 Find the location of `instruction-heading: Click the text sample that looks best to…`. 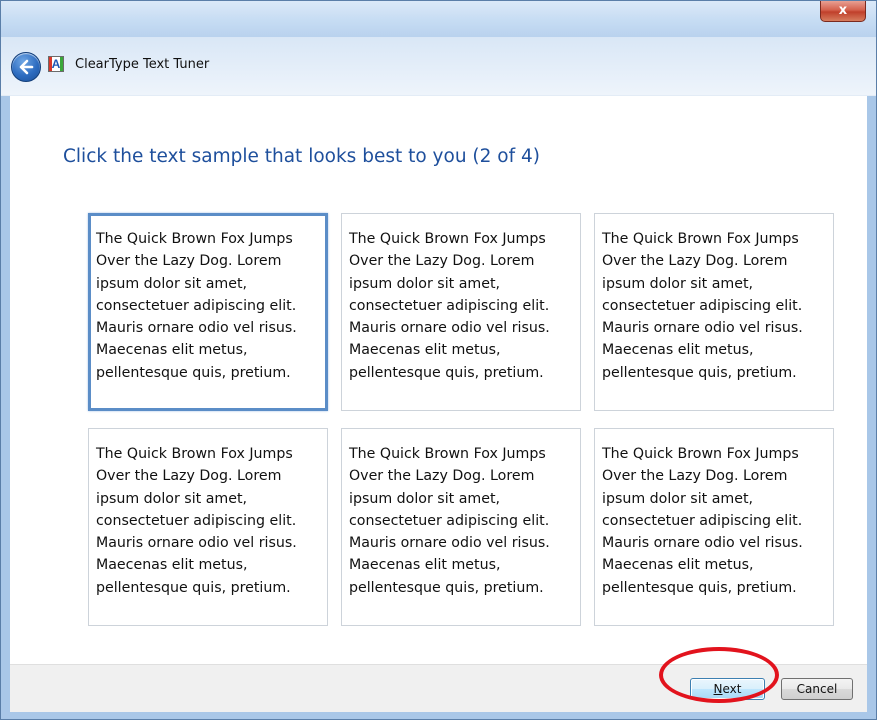

instruction-heading: Click the text sample that looks best to… is located at coordinates (301, 156).